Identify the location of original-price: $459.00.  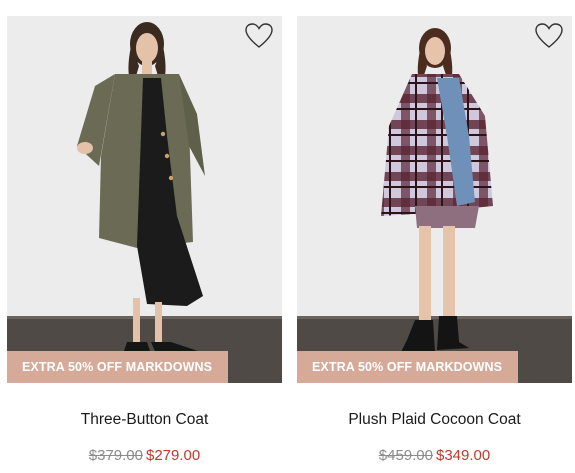
(405, 455).